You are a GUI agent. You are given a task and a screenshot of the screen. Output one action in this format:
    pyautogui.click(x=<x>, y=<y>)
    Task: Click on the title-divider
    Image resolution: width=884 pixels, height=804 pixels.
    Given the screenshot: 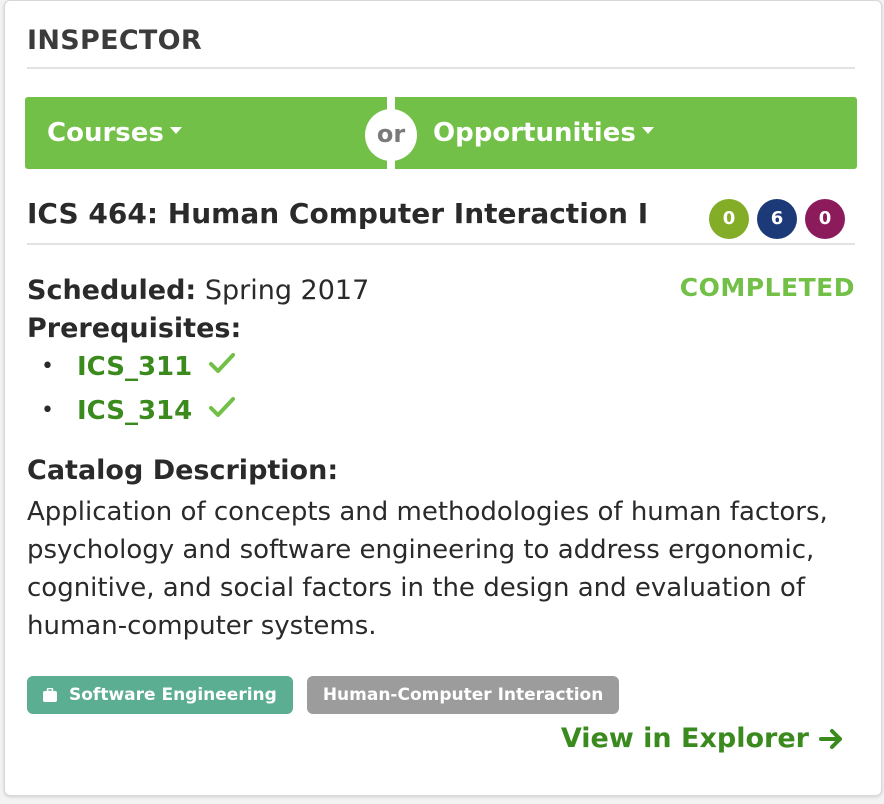 What is the action you would take?
    pyautogui.click(x=441, y=244)
    